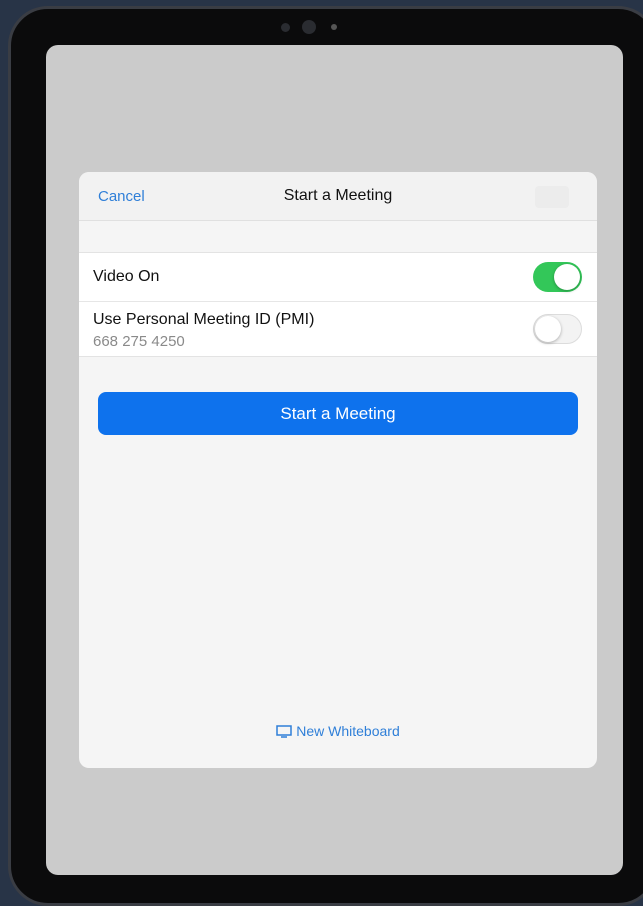 The width and height of the screenshot is (643, 906). What do you see at coordinates (334, 27) in the screenshot?
I see `sensor-dot-small` at bounding box center [334, 27].